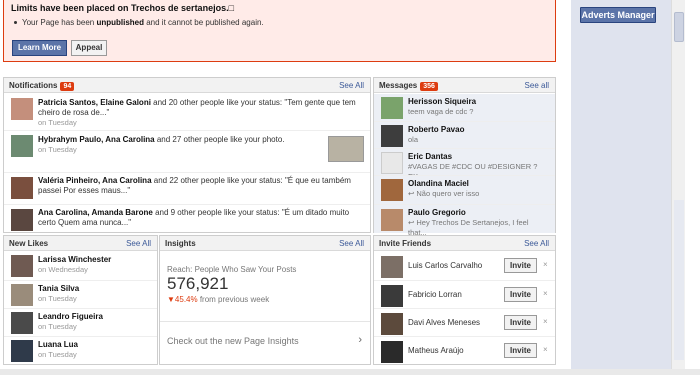  What do you see at coordinates (464, 134) in the screenshot?
I see `message-item: Roberto Pavao ola` at bounding box center [464, 134].